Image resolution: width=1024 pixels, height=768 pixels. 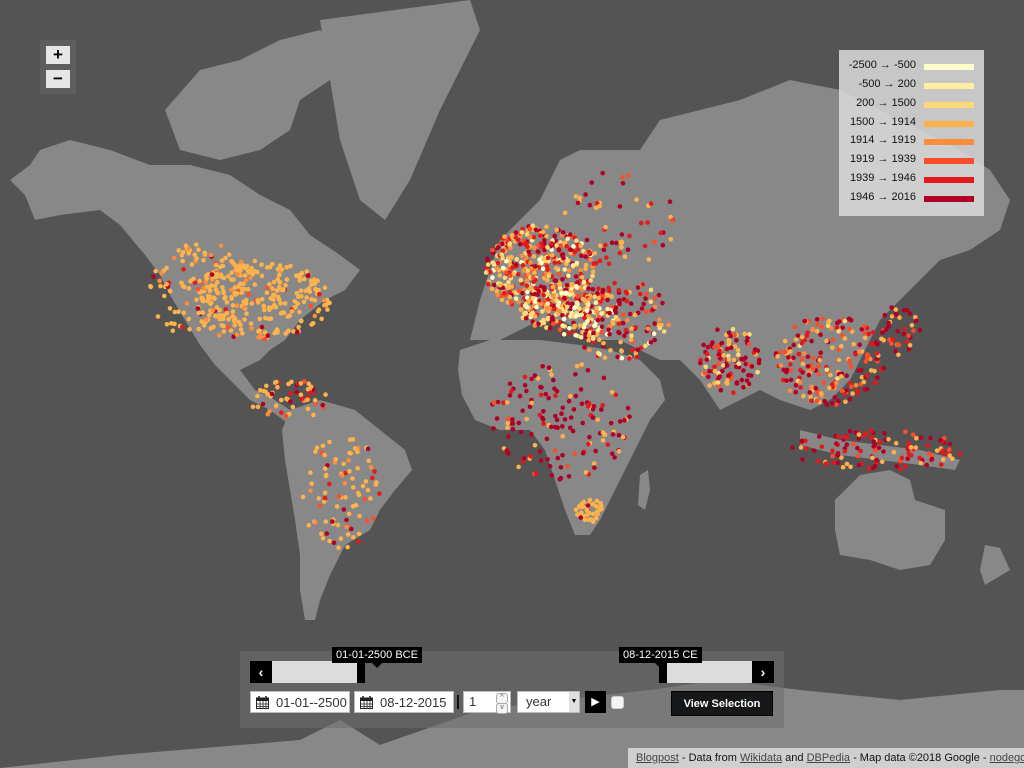 I want to click on blogpost-link: Blogpost, so click(x=657, y=758).